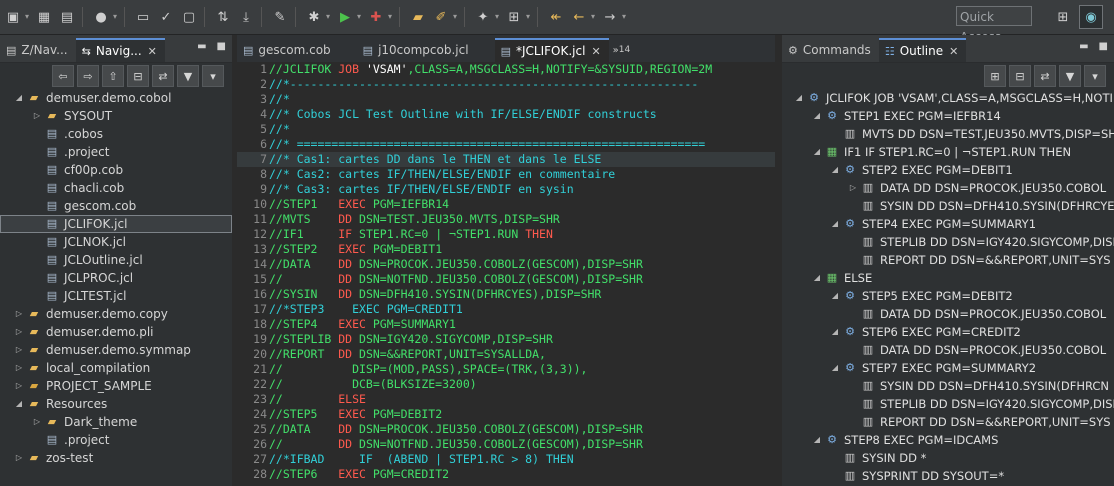  I want to click on user-icon: ●, so click(101, 17).